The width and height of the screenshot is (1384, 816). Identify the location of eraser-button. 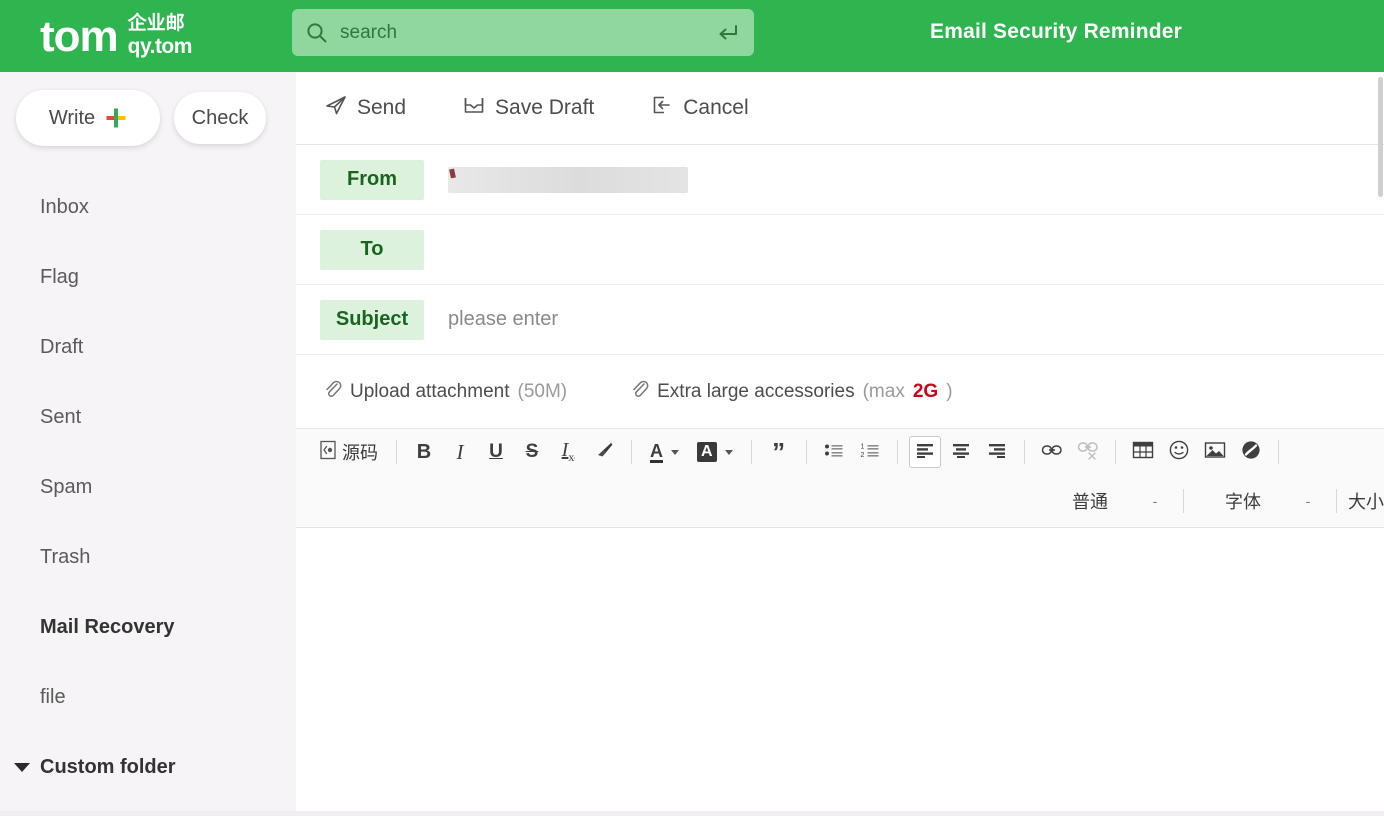
(604, 452).